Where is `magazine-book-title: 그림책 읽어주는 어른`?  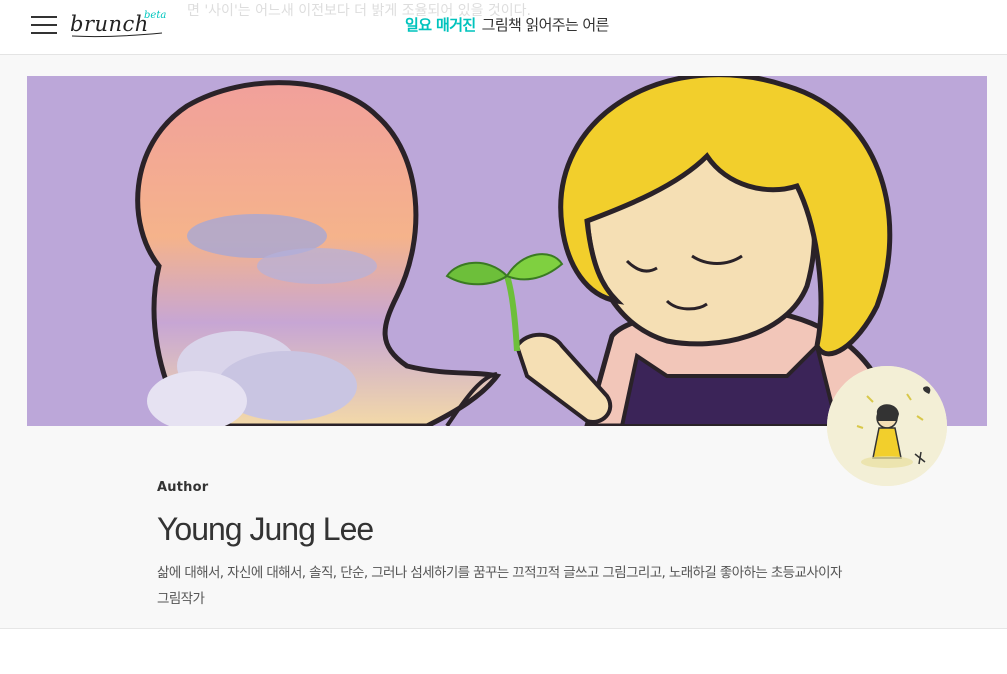
magazine-book-title: 그림책 읽어주는 어른 is located at coordinates (546, 25).